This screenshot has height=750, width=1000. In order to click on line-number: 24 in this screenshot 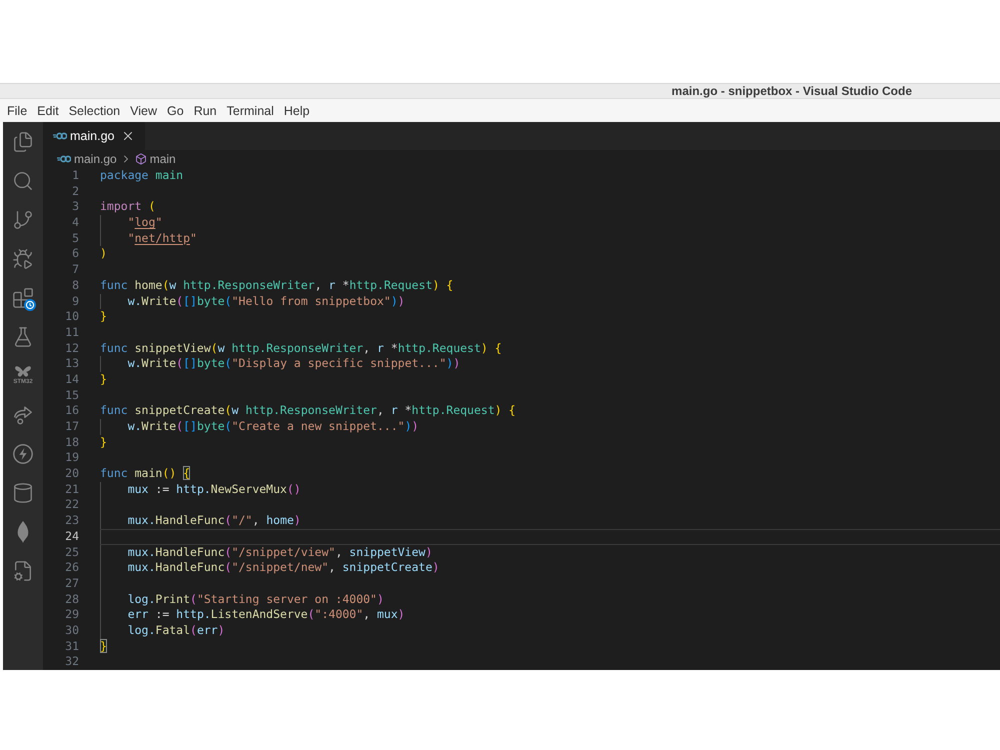, I will do `click(71, 536)`.